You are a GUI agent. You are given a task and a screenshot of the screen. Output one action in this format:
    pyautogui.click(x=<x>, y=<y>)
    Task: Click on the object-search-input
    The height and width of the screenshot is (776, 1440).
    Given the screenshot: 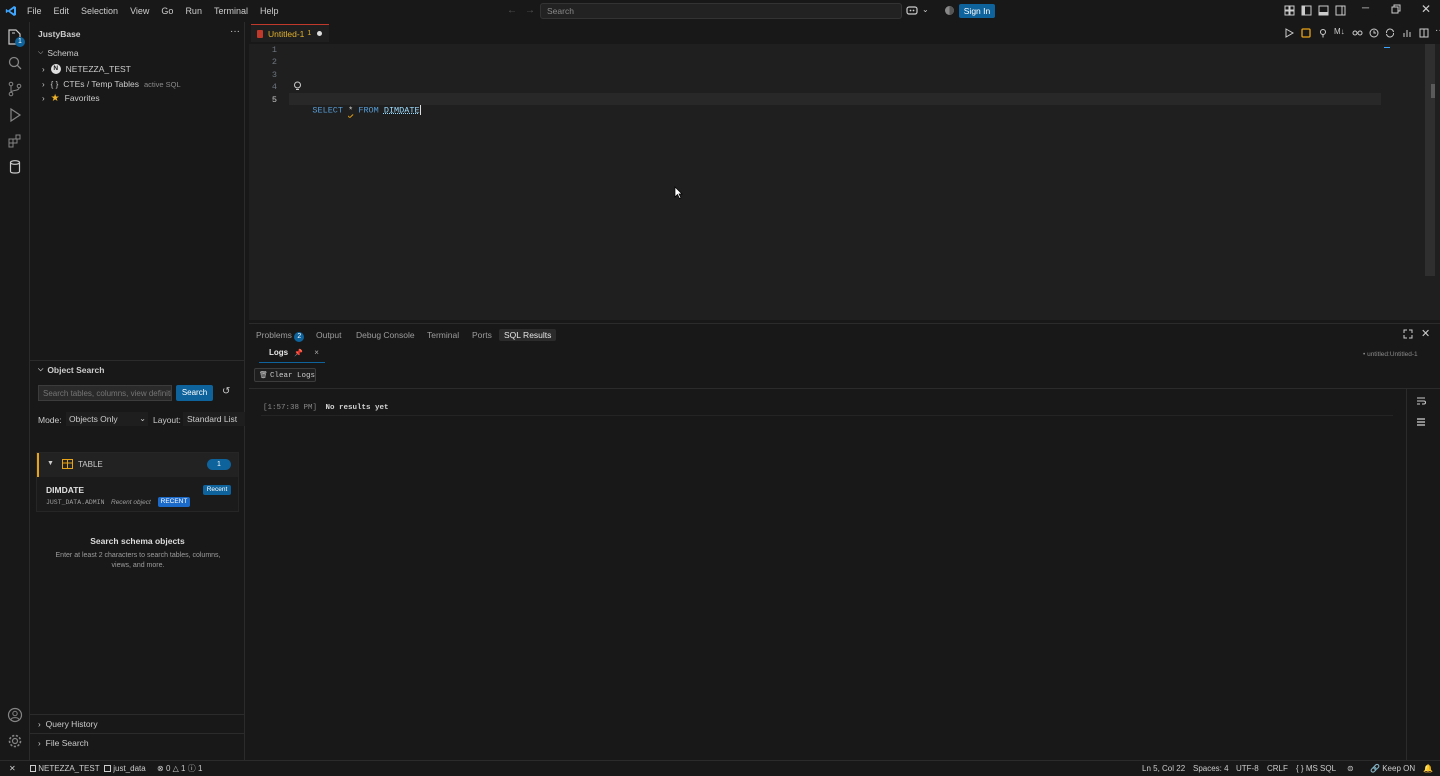 What is the action you would take?
    pyautogui.click(x=105, y=393)
    